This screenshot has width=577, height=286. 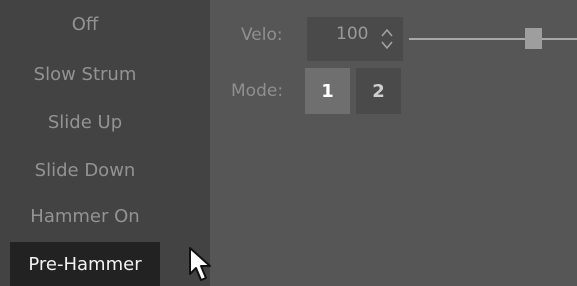 What do you see at coordinates (327, 91) in the screenshot?
I see `mode-button-1: 1` at bounding box center [327, 91].